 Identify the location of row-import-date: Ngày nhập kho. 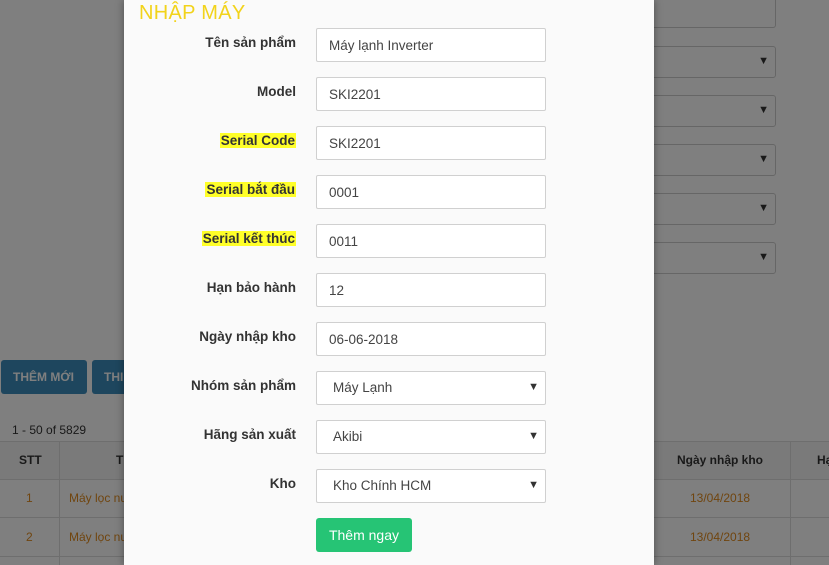
(389, 339).